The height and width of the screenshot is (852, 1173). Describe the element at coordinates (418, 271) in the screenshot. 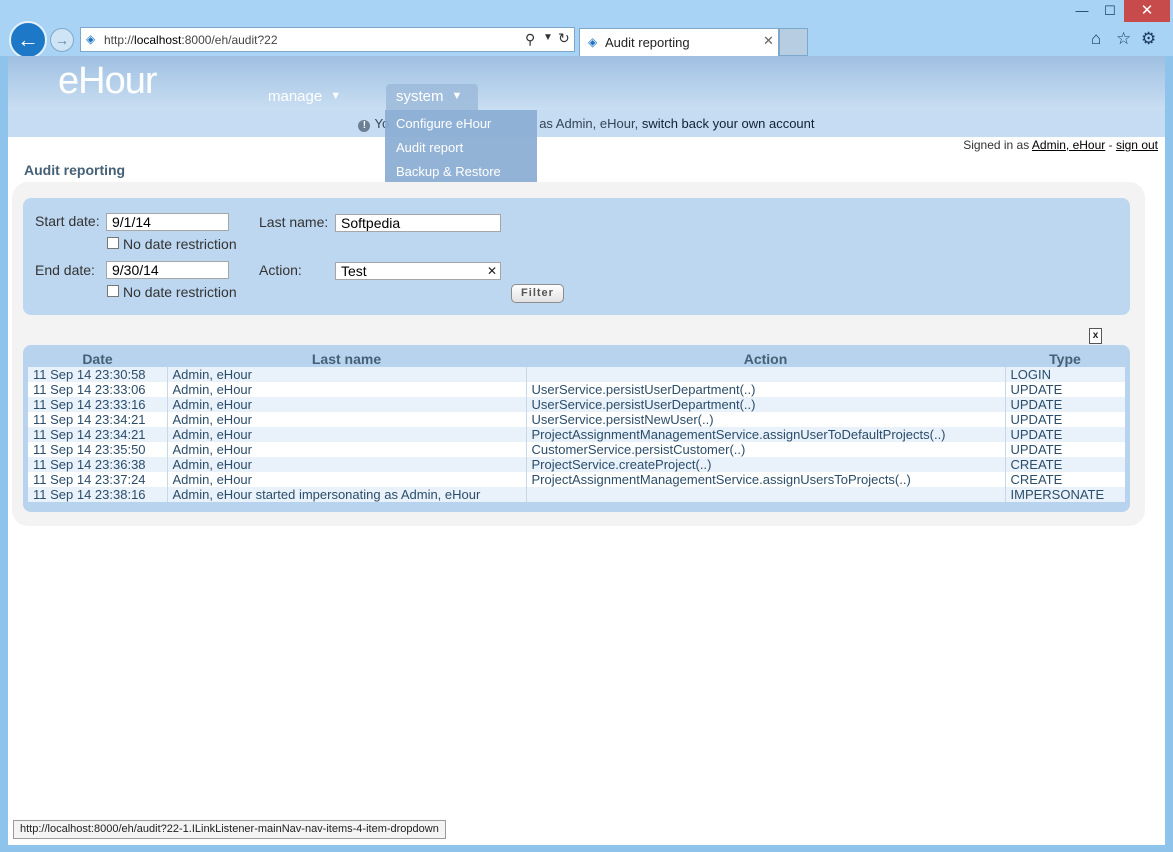

I see `action-input: Test ✕` at that location.